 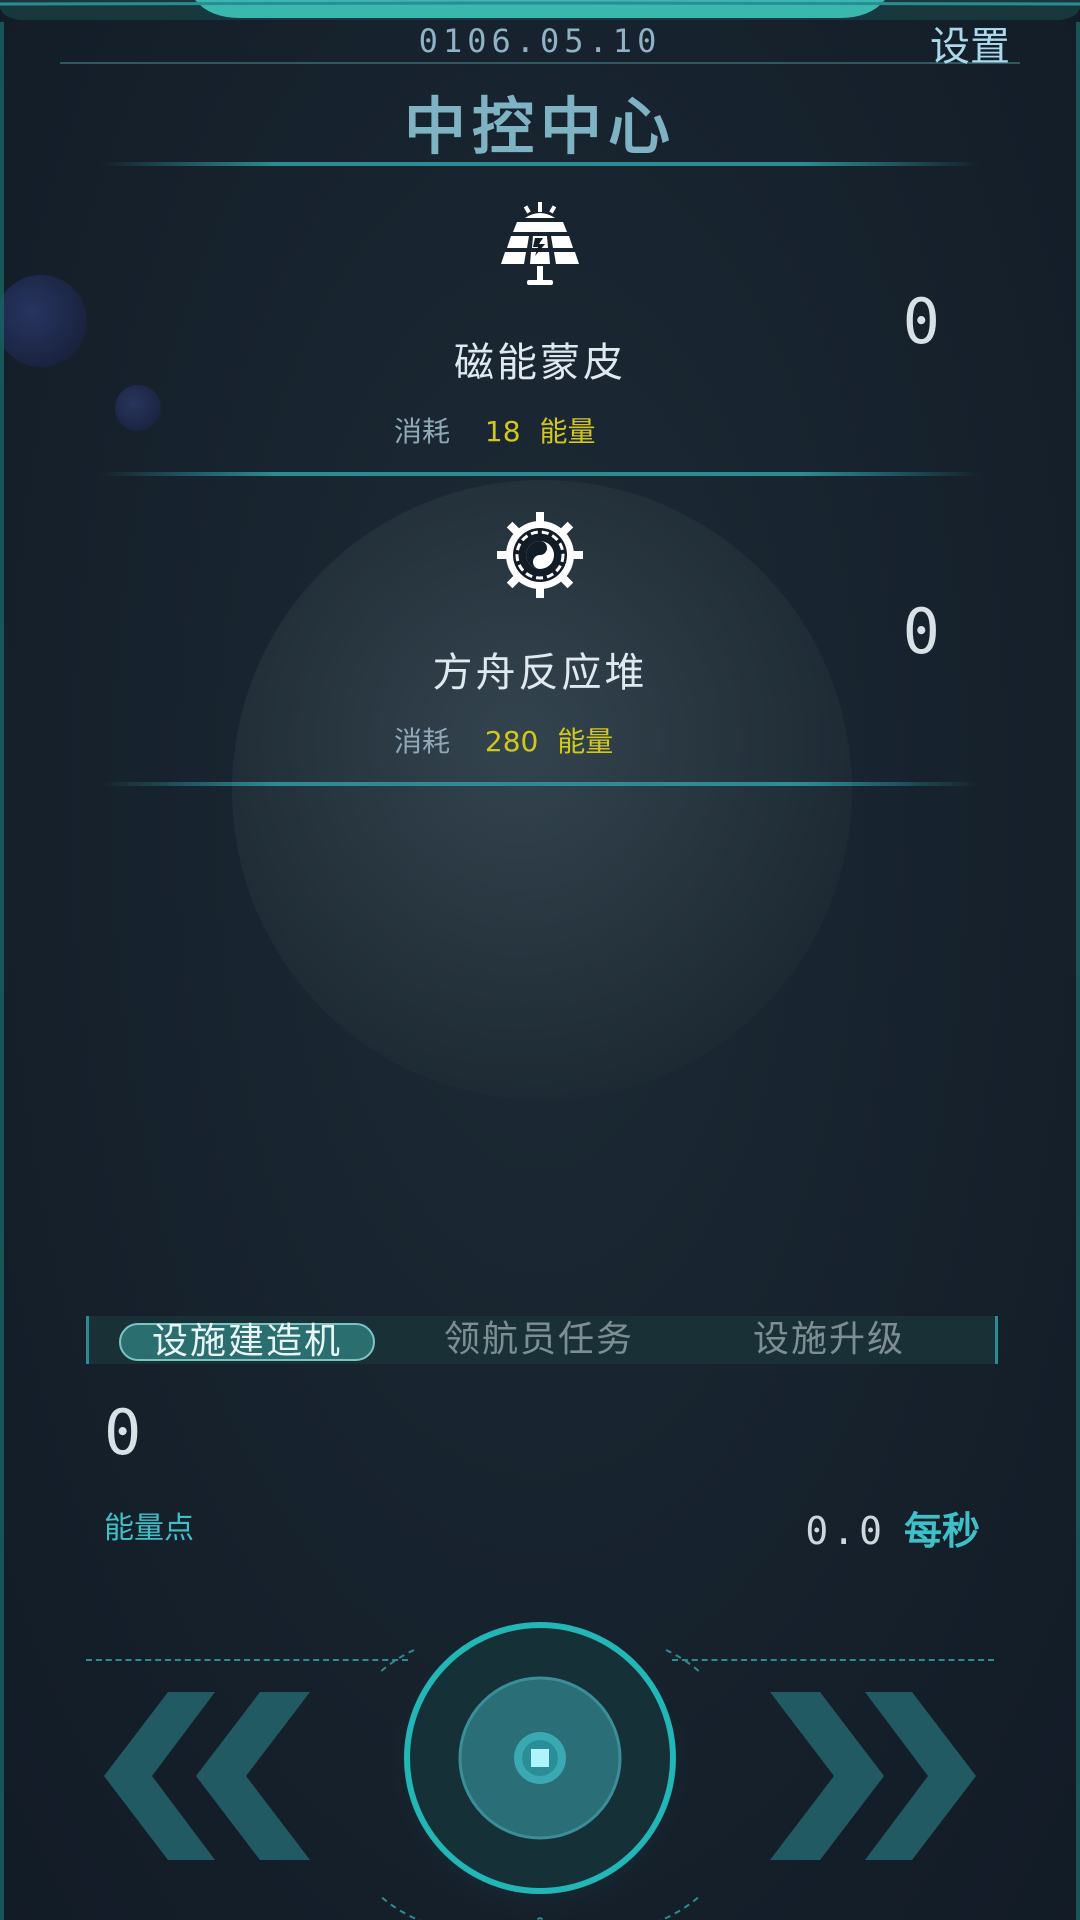 What do you see at coordinates (540, 10) in the screenshot?
I see `top-frame-border` at bounding box center [540, 10].